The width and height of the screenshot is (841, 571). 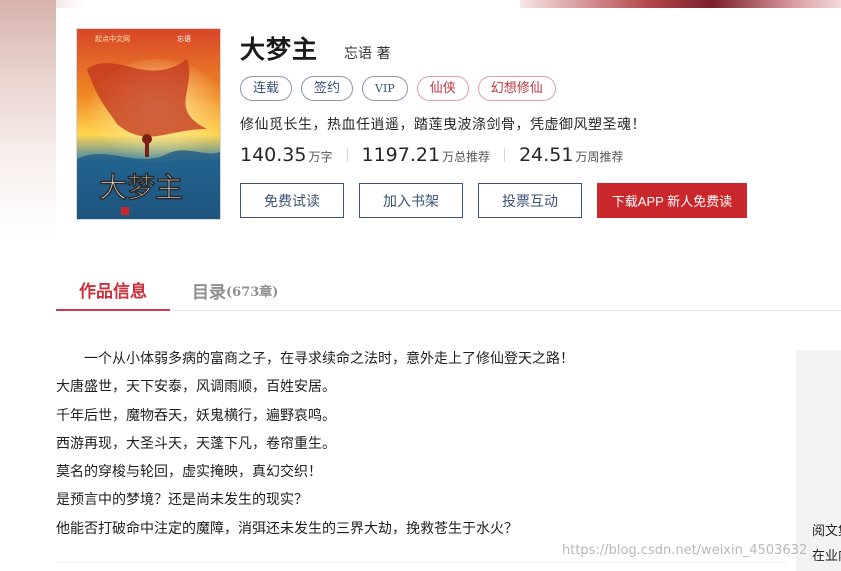 What do you see at coordinates (599, 157) in the screenshot?
I see `weekly-recommend-unit: 万周推荐` at bounding box center [599, 157].